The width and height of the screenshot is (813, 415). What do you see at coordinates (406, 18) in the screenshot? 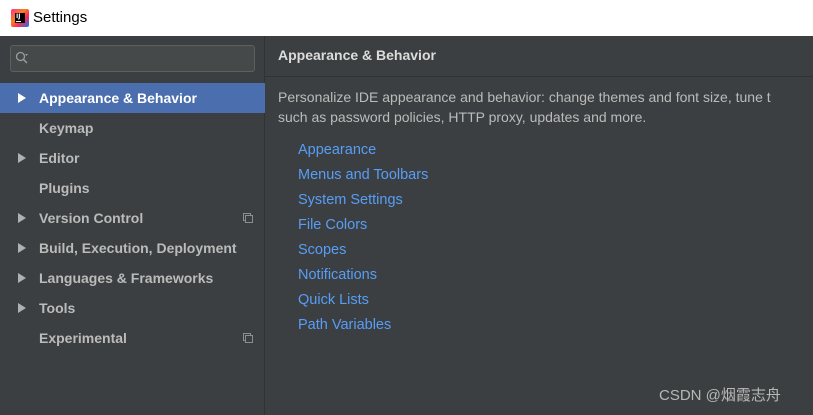
I see `title-bar: IJ Settings` at bounding box center [406, 18].